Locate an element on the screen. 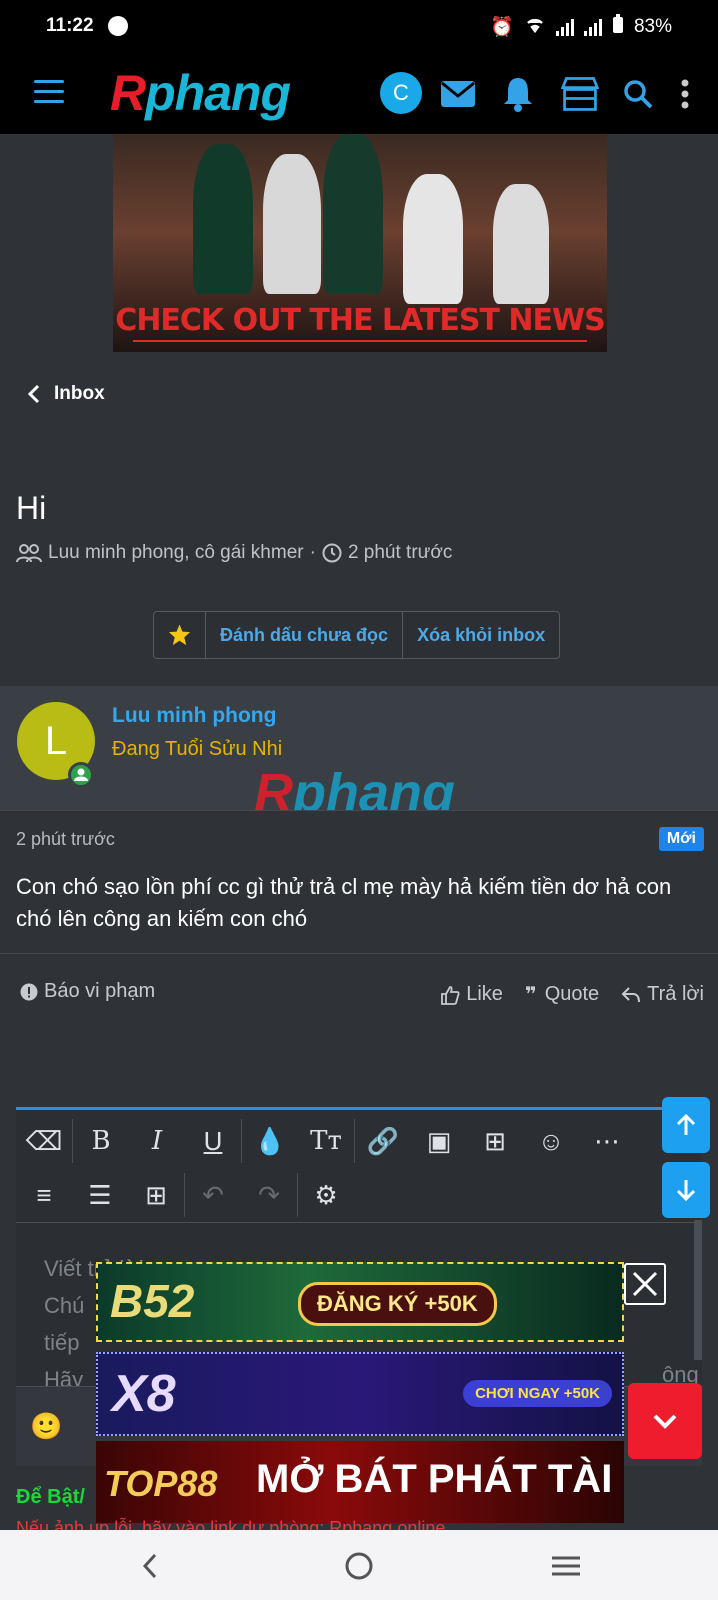 The height and width of the screenshot is (1600, 718). site-logo: Rphang is located at coordinates (200, 93).